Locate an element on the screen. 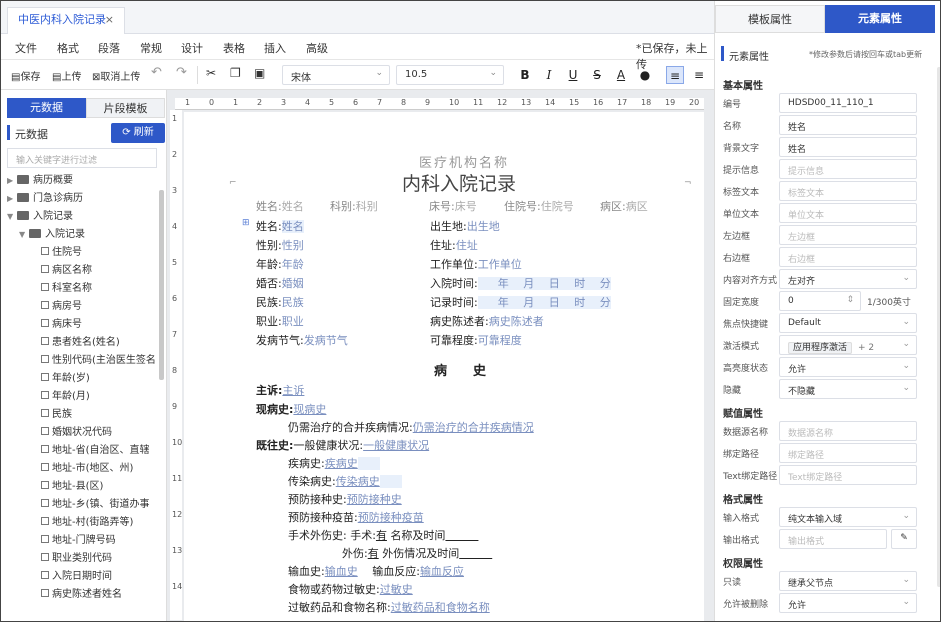 The width and height of the screenshot is (941, 622). field-value: 年龄 is located at coordinates (293, 264).